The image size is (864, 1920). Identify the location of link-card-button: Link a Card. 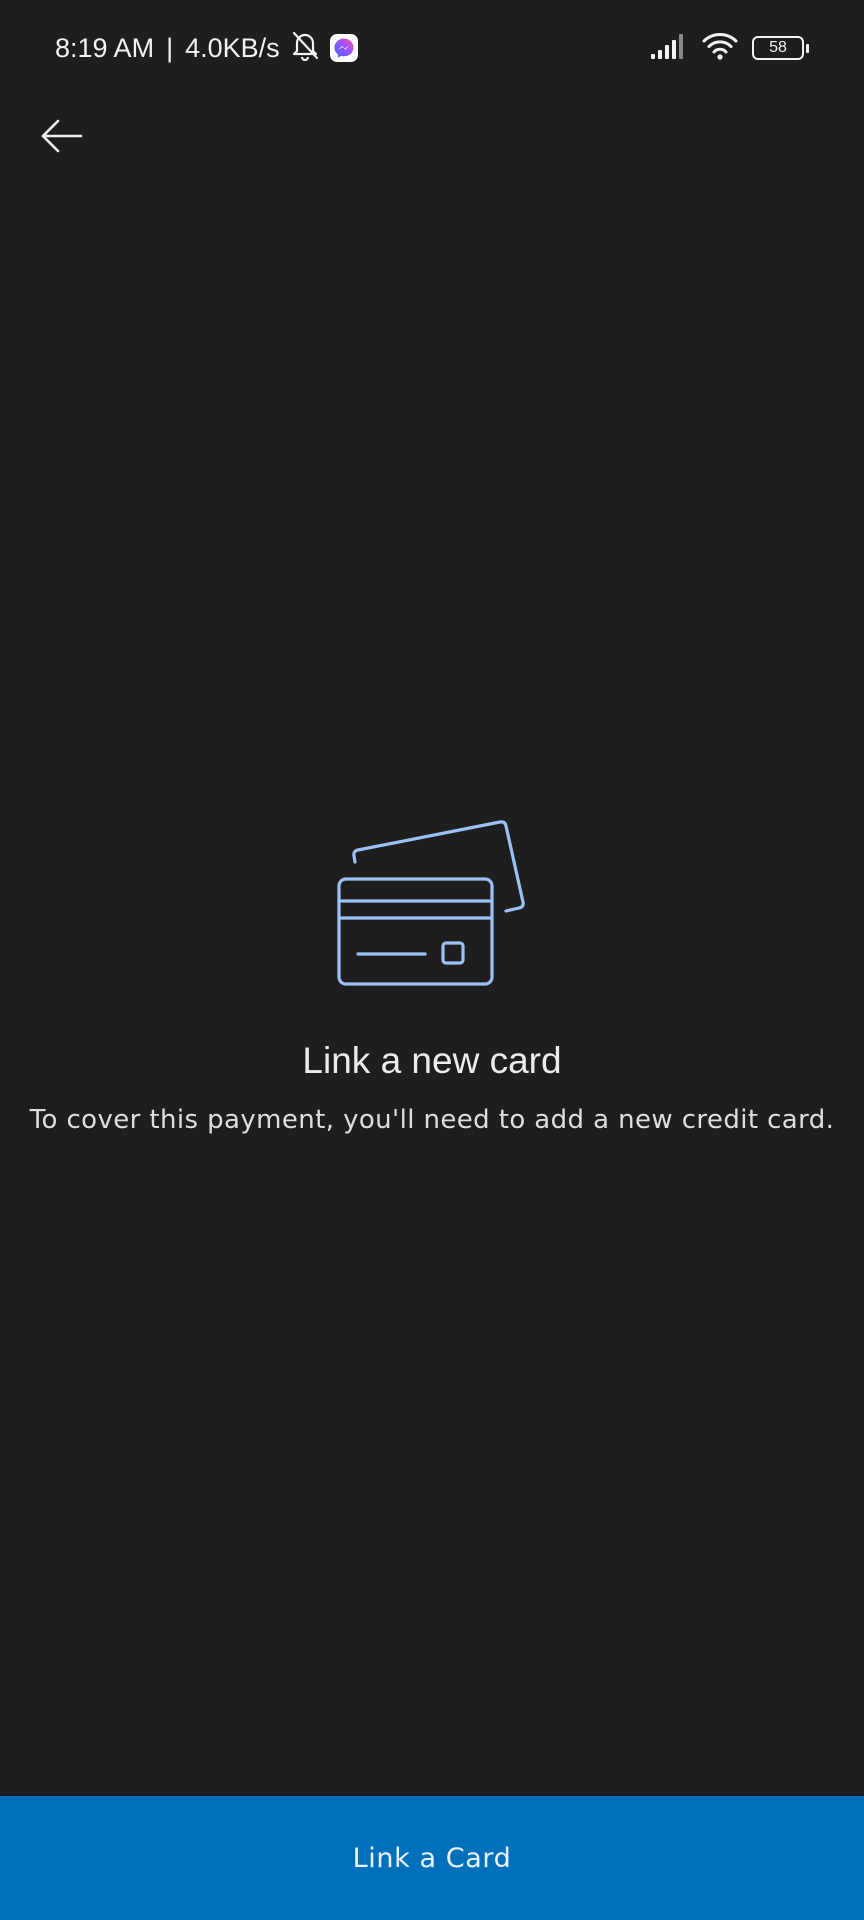
(432, 1858).